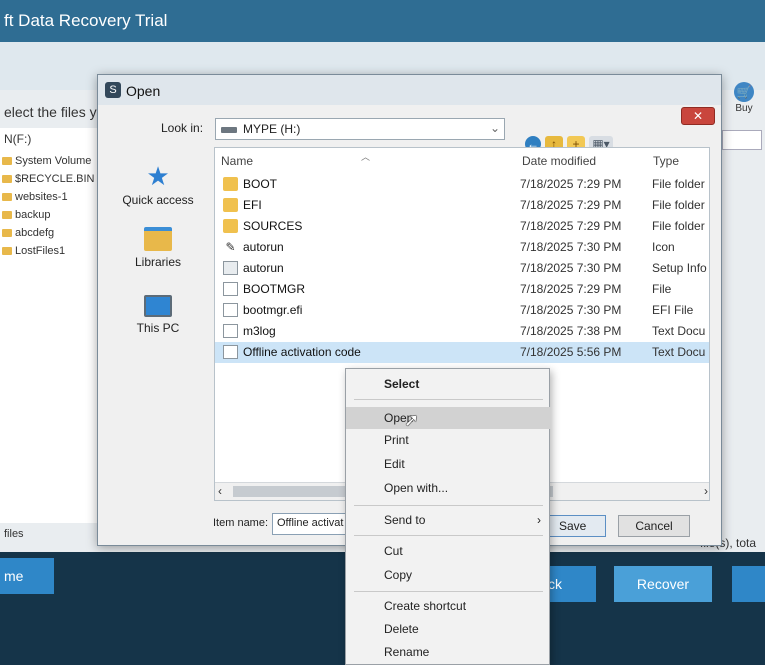 Image resolution: width=765 pixels, height=665 pixels. What do you see at coordinates (48, 233) in the screenshot?
I see `tree-item: abcdefg` at bounding box center [48, 233].